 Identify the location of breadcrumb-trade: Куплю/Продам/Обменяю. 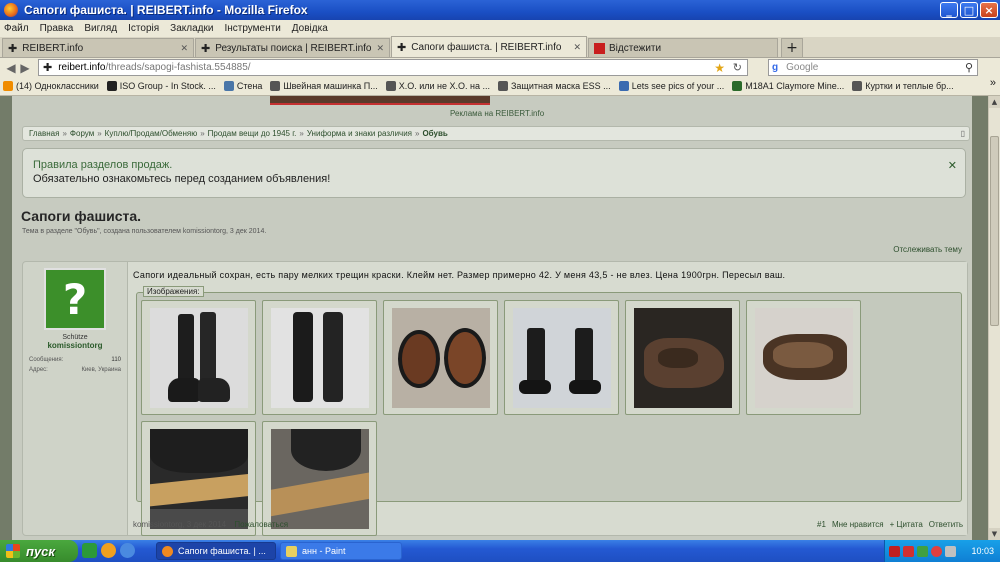
(151, 133).